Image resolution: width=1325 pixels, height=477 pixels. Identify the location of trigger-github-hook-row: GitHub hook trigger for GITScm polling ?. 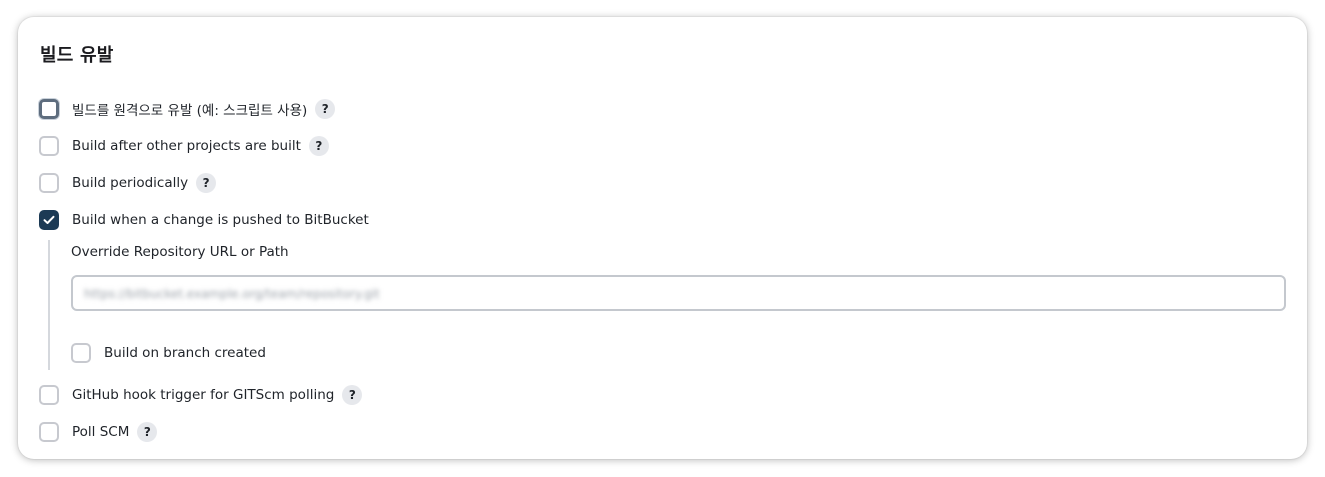
(201, 395).